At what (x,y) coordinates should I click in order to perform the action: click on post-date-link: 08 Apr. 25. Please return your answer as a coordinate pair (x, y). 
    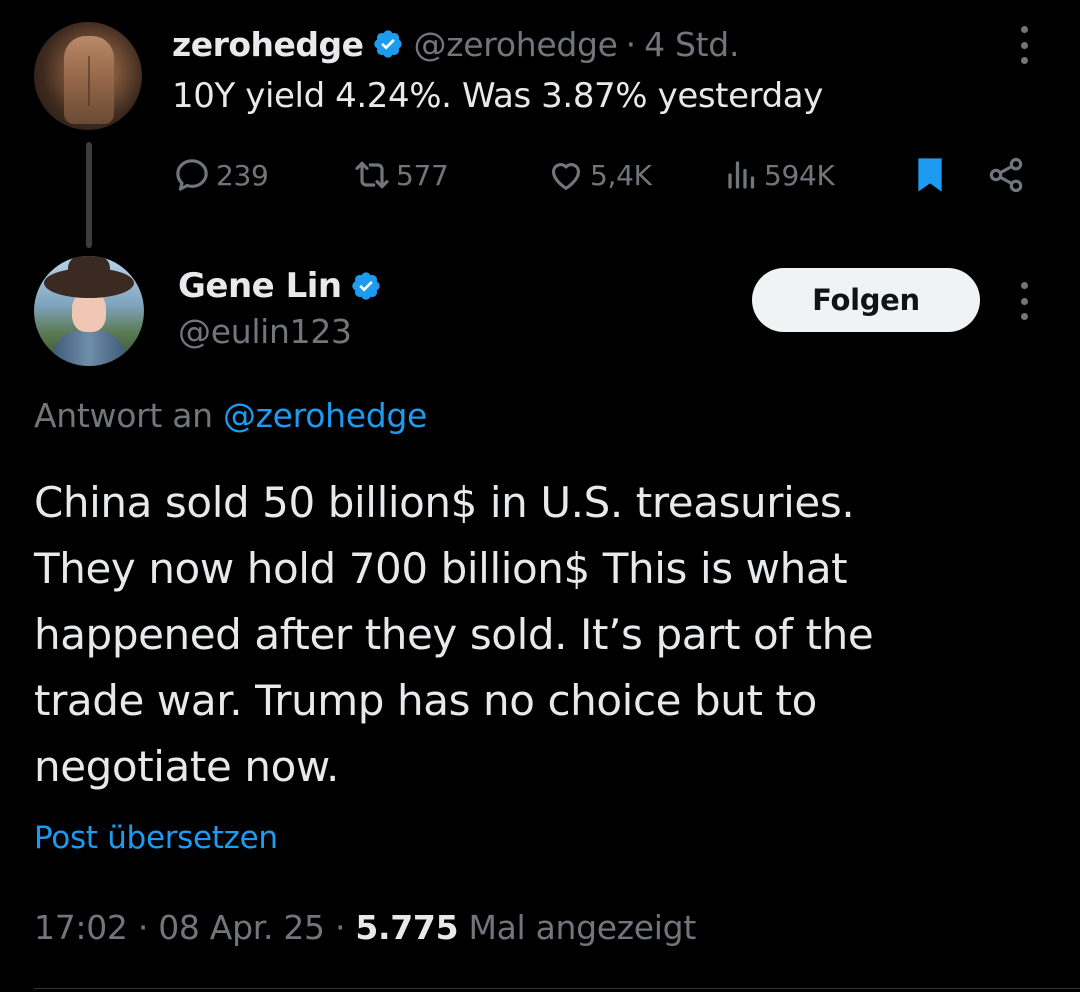
    Looking at the image, I should click on (241, 927).